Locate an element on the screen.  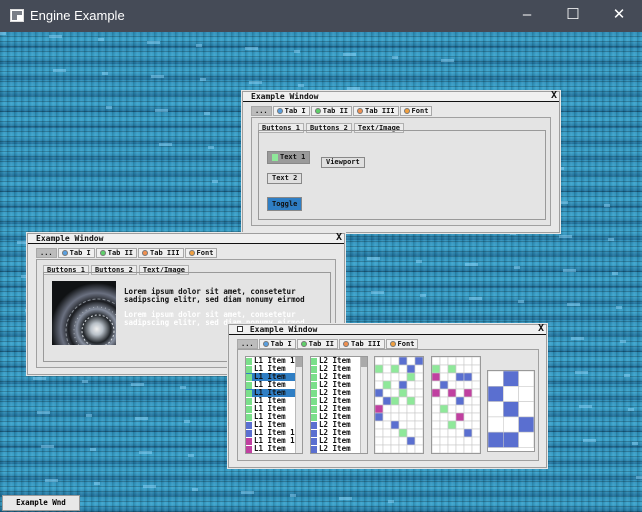
tab-font: Font is located at coordinates (201, 253).